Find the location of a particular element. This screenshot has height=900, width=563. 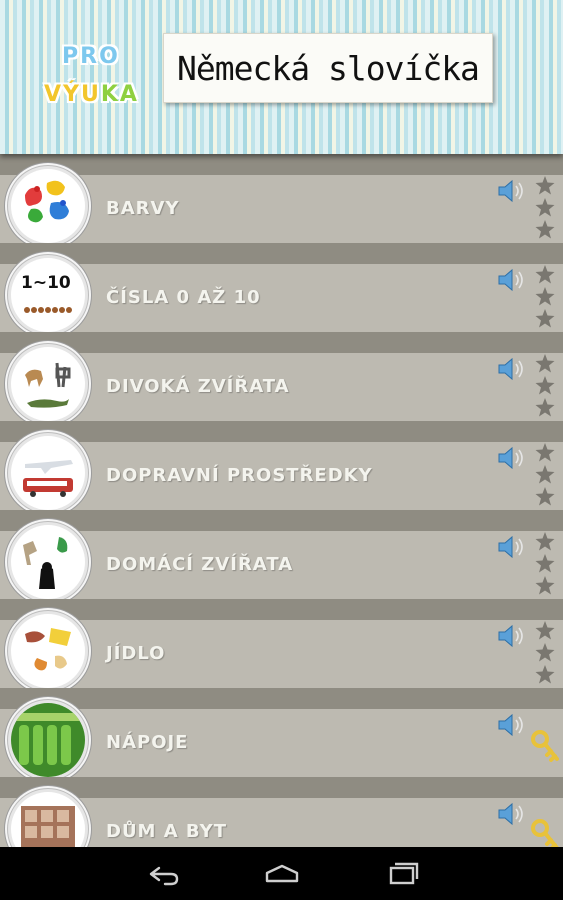

drinks-image is located at coordinates (48, 740).